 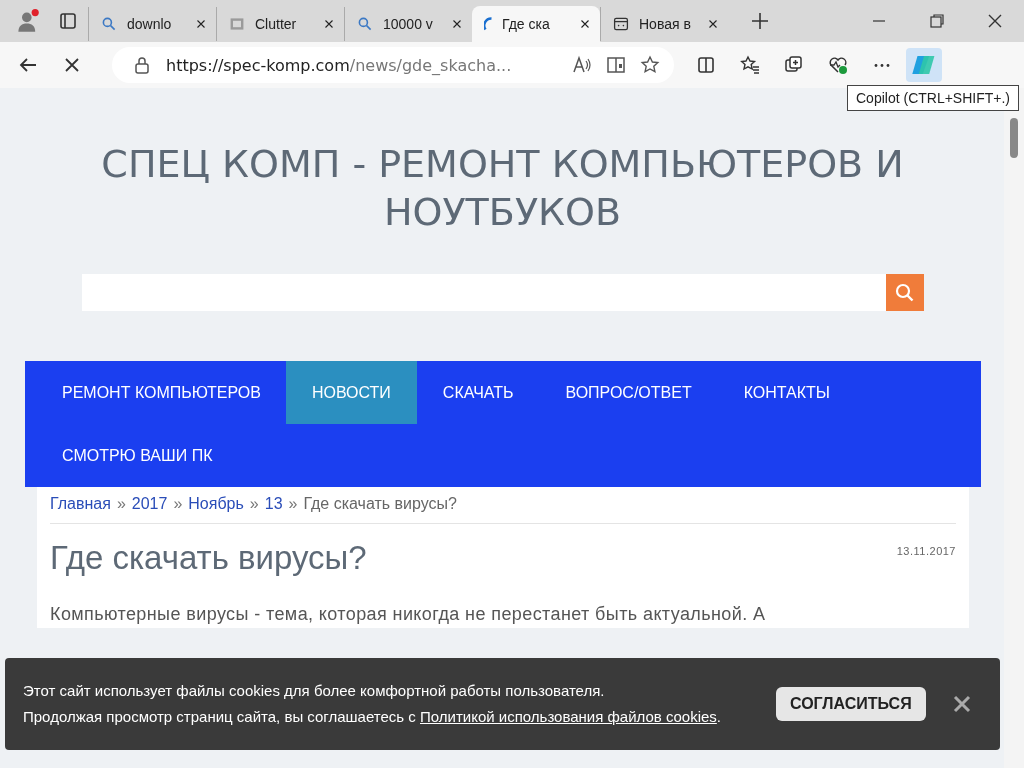 I want to click on favorites-icon, so click(x=750, y=65).